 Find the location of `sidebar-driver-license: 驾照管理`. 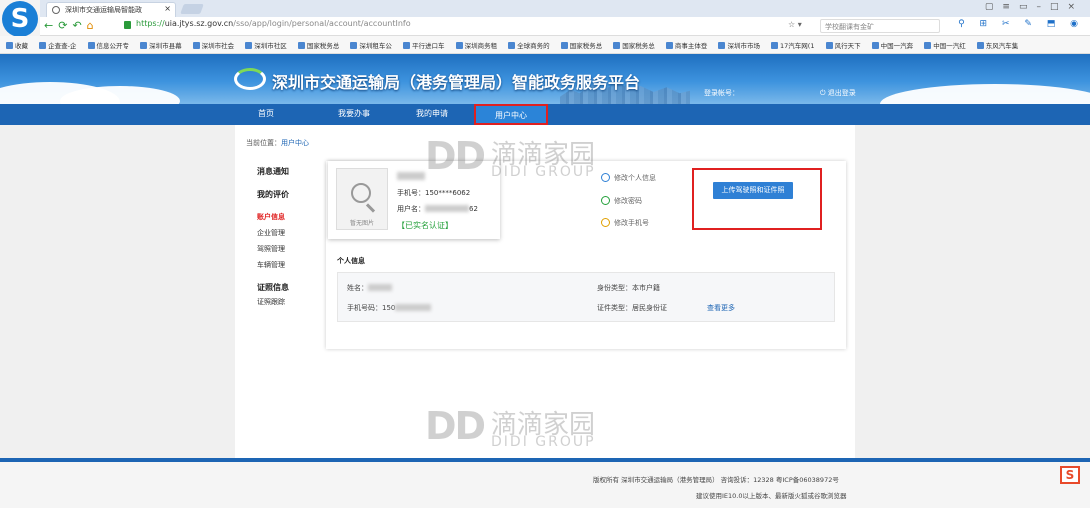

sidebar-driver-license: 驾照管理 is located at coordinates (287, 249).